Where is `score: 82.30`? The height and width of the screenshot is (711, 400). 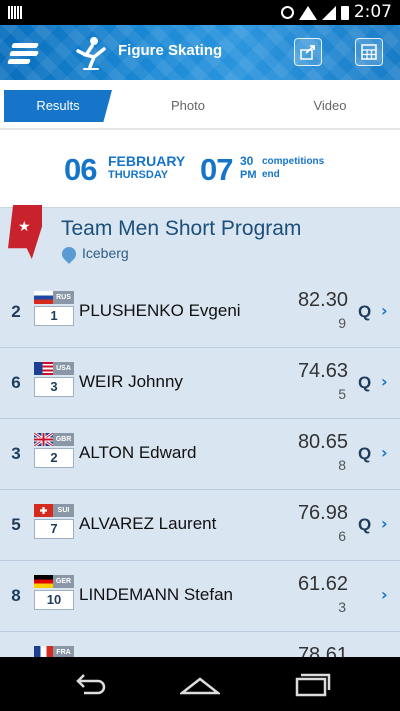 score: 82.30 is located at coordinates (322, 300).